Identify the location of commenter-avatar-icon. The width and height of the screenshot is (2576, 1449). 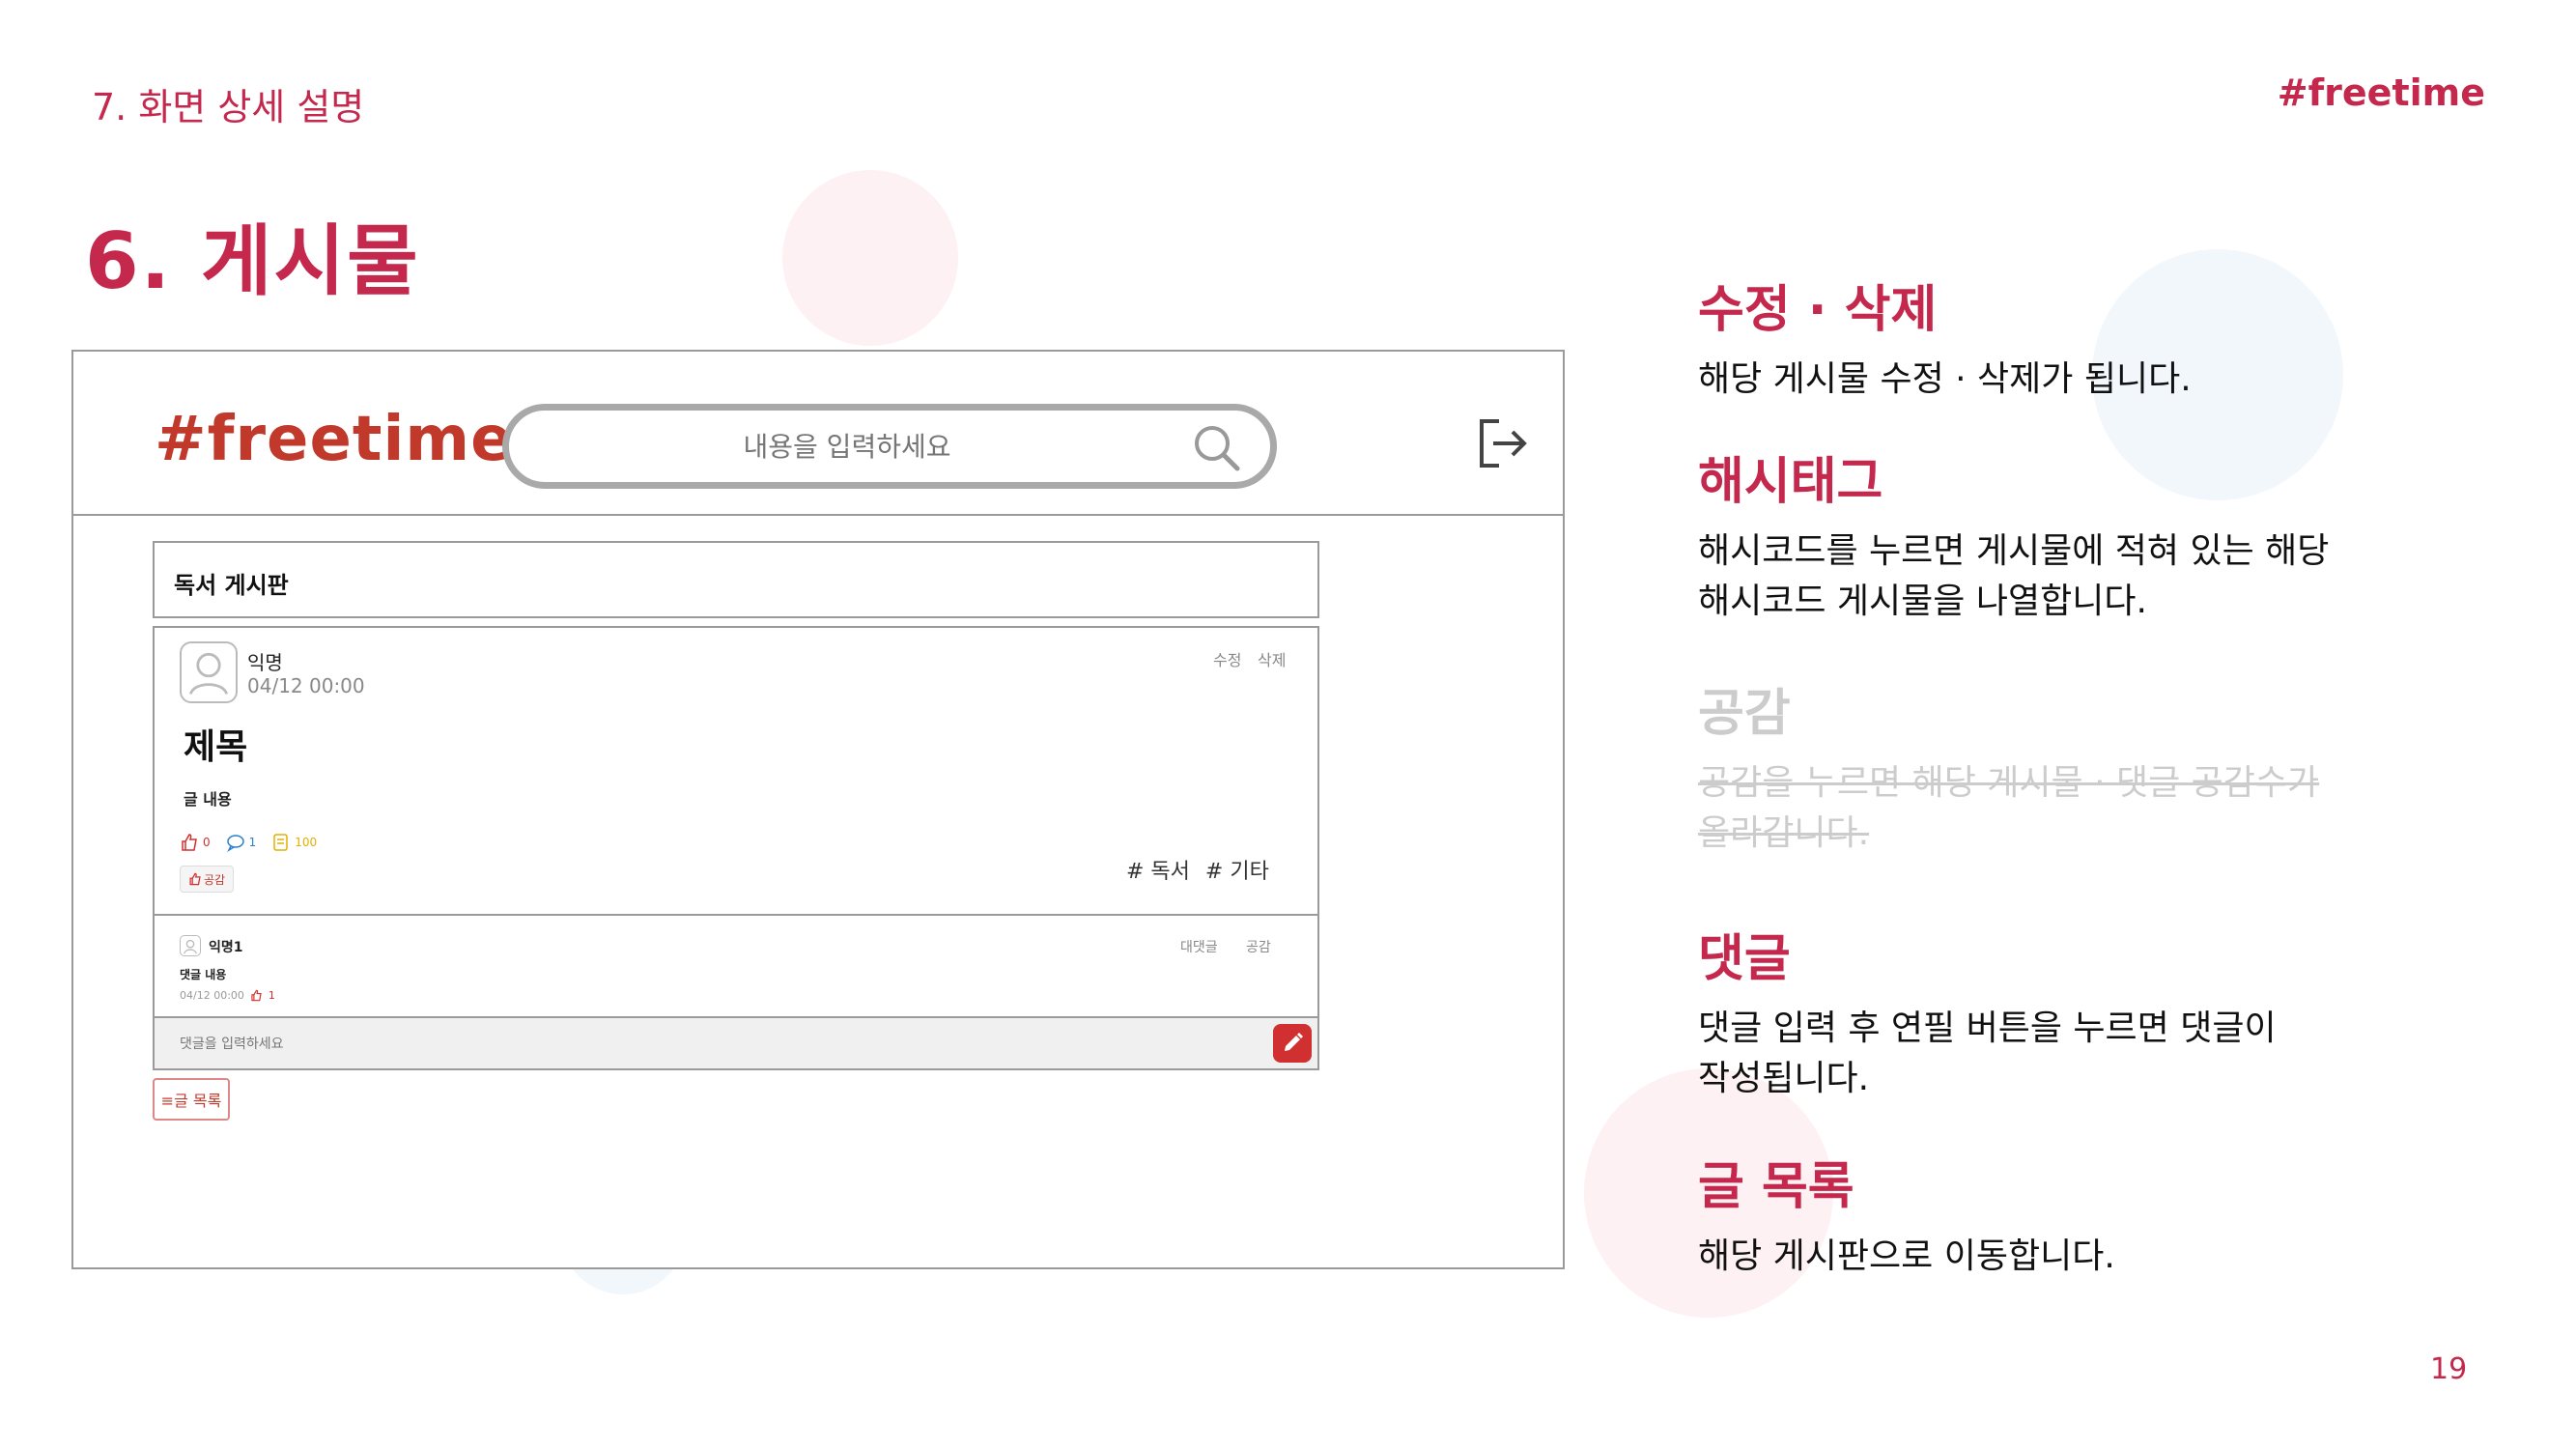
(190, 945).